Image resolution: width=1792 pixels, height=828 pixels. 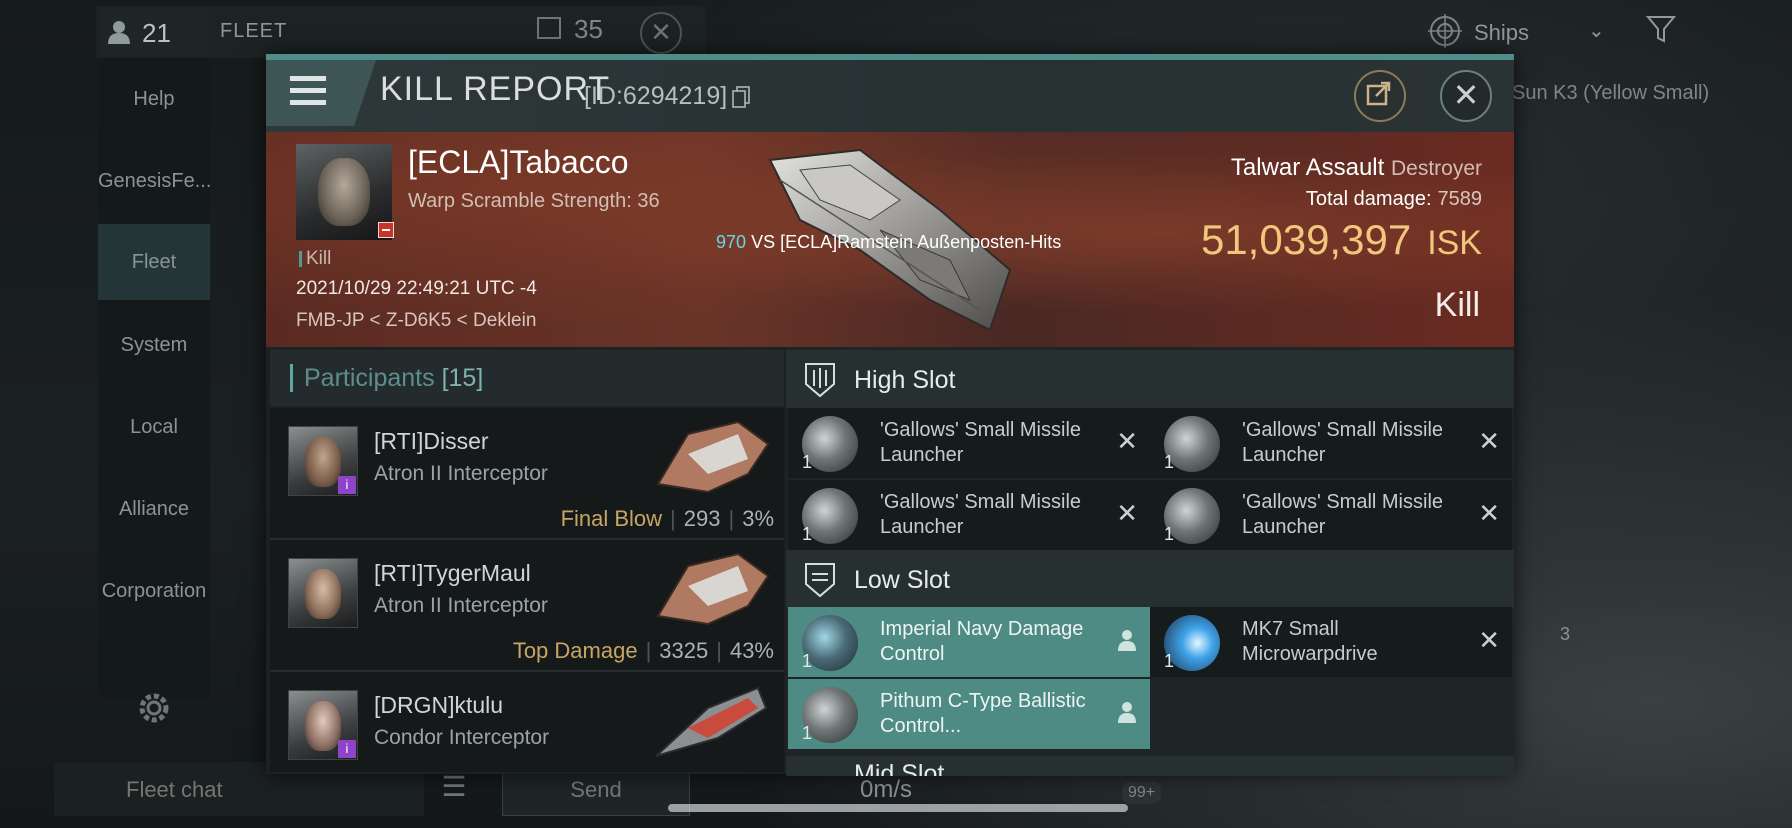 What do you see at coordinates (1466, 96) in the screenshot?
I see `close-button: ✕` at bounding box center [1466, 96].